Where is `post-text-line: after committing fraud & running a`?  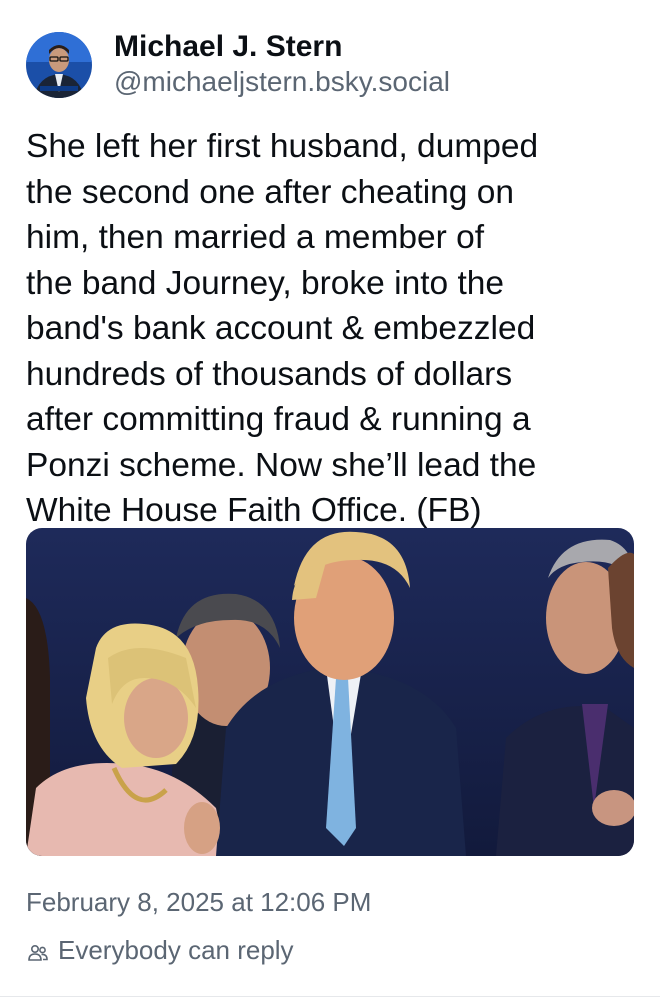
post-text-line: after committing fraud & running a is located at coordinates (278, 419).